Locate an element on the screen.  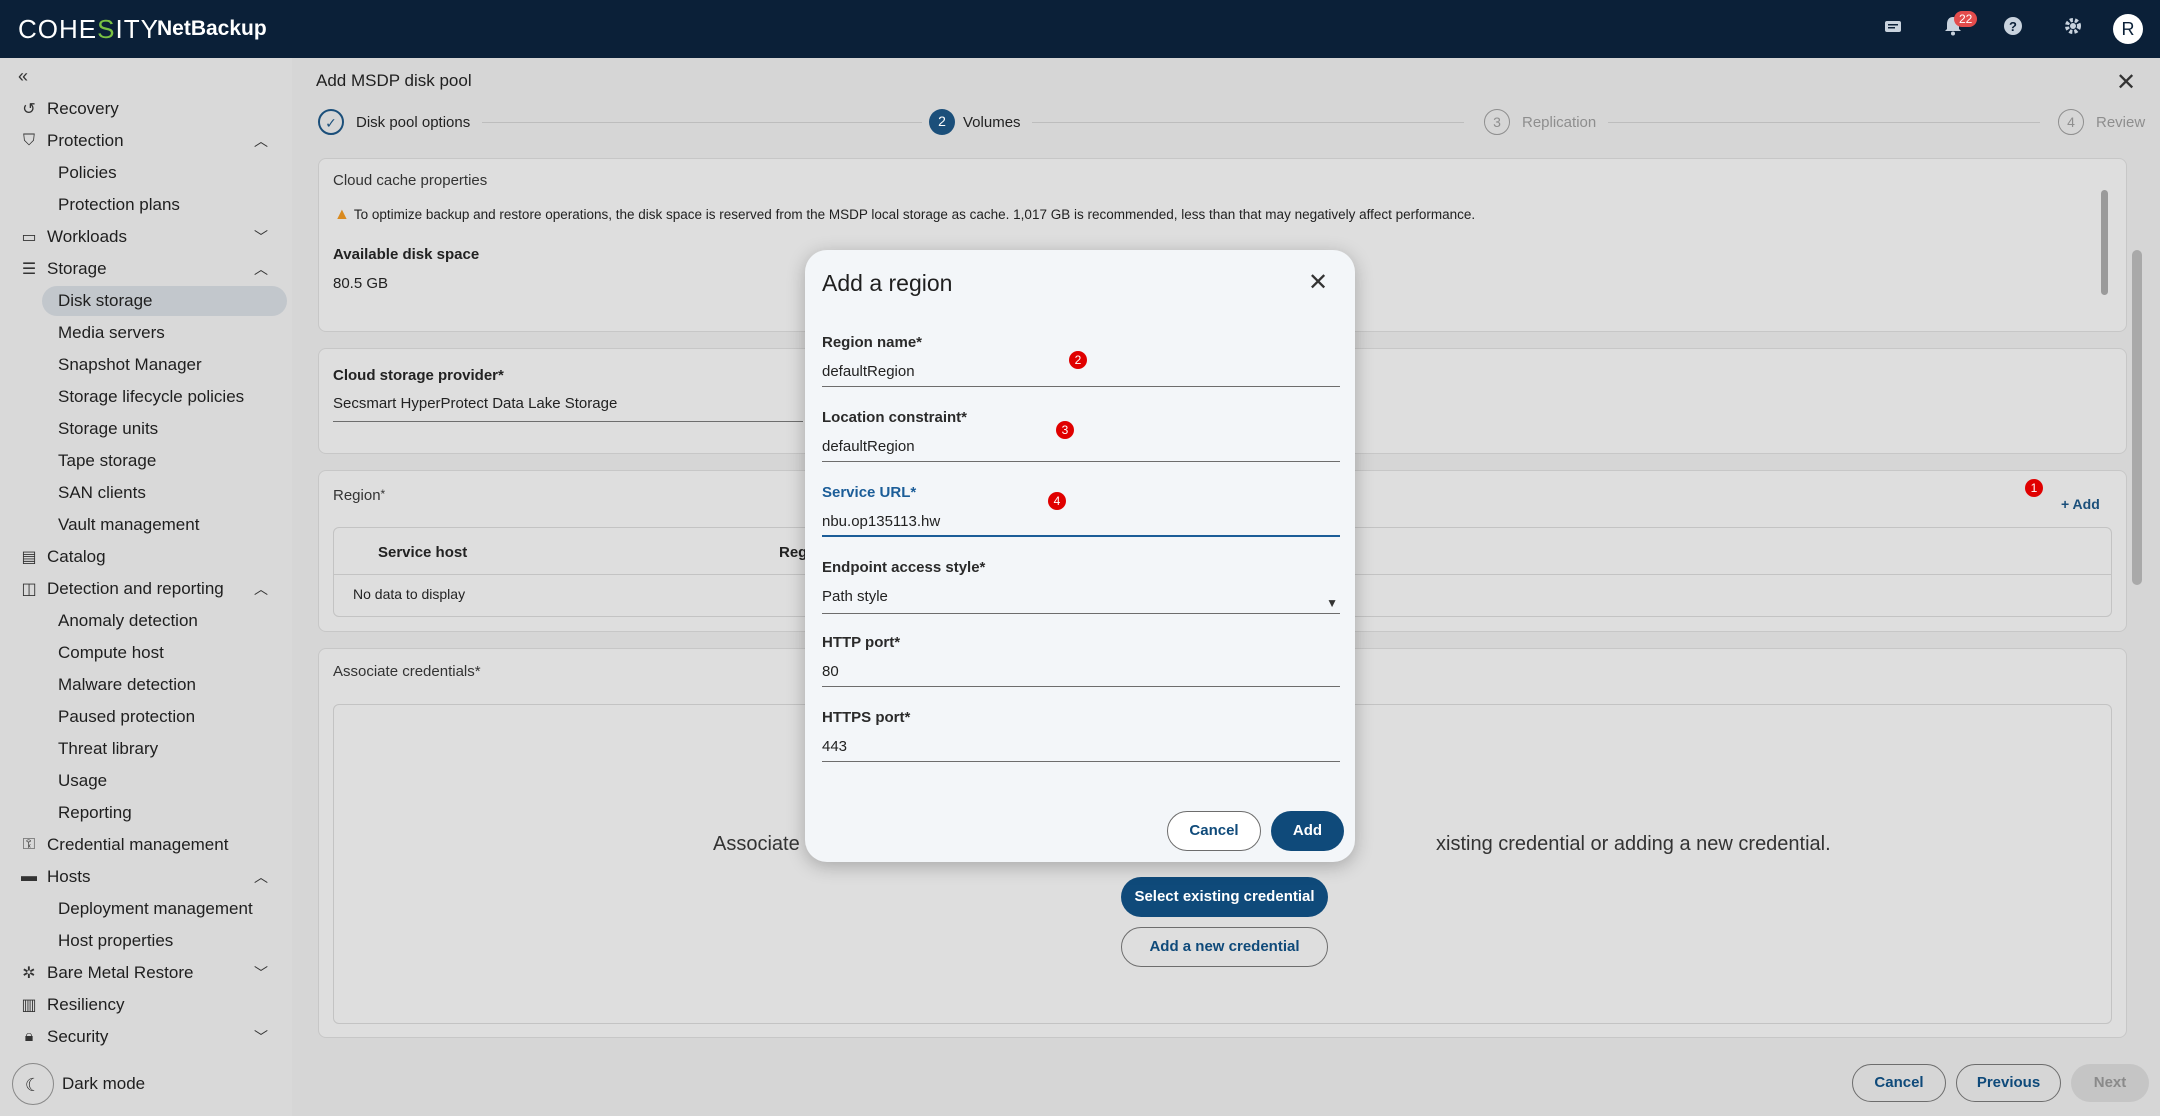
sidebar-item-resiliency: ▥ Resiliency is located at coordinates (146, 1005).